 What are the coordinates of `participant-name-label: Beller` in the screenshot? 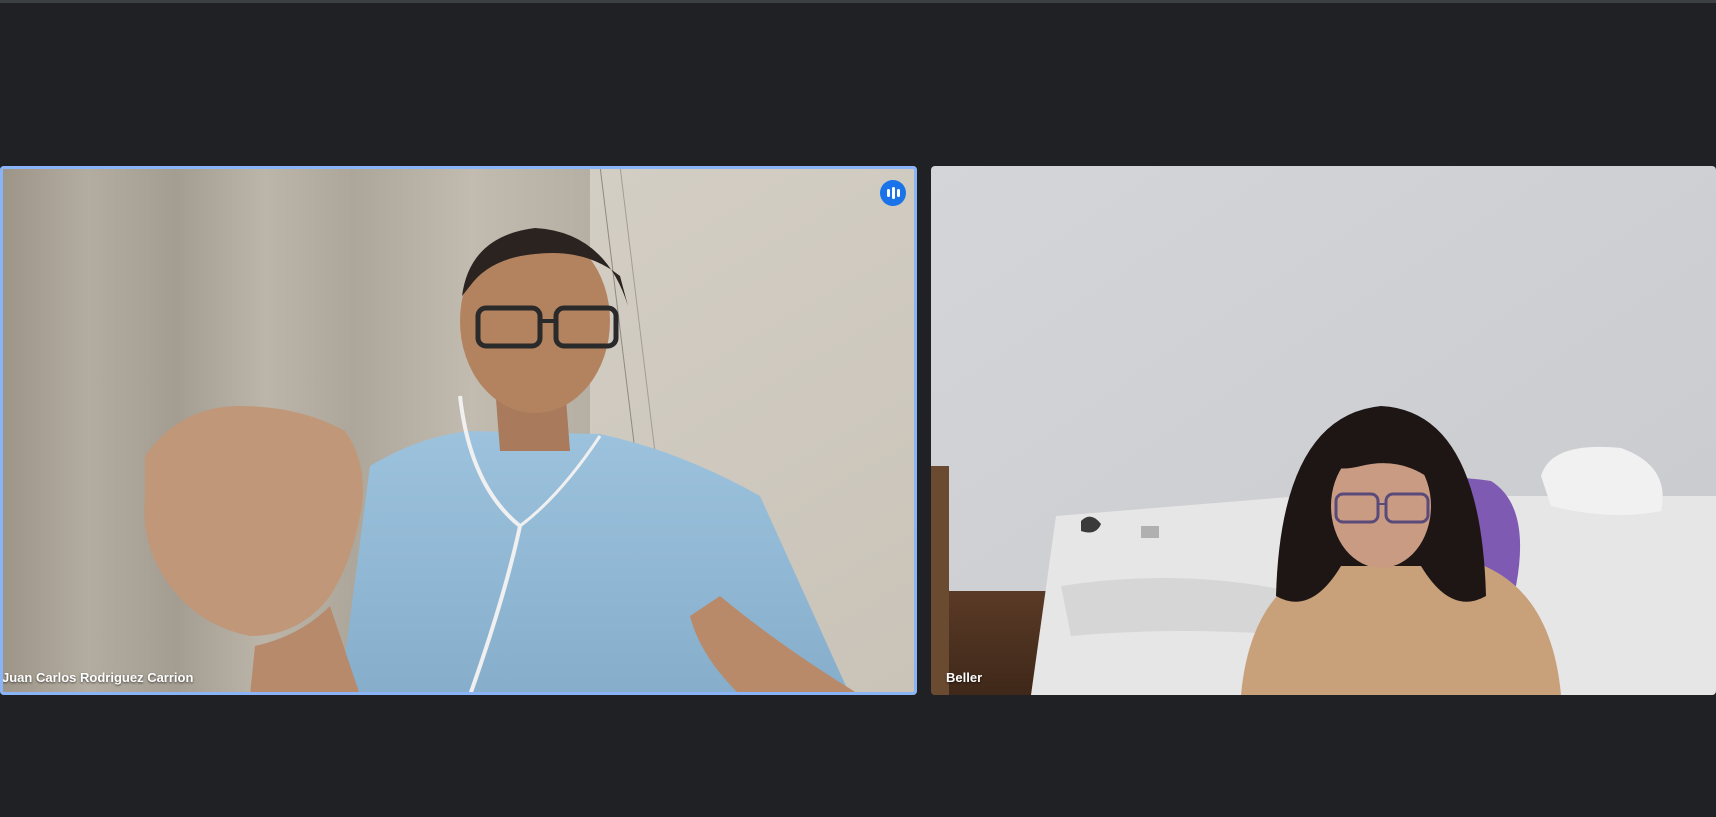 It's located at (964, 677).